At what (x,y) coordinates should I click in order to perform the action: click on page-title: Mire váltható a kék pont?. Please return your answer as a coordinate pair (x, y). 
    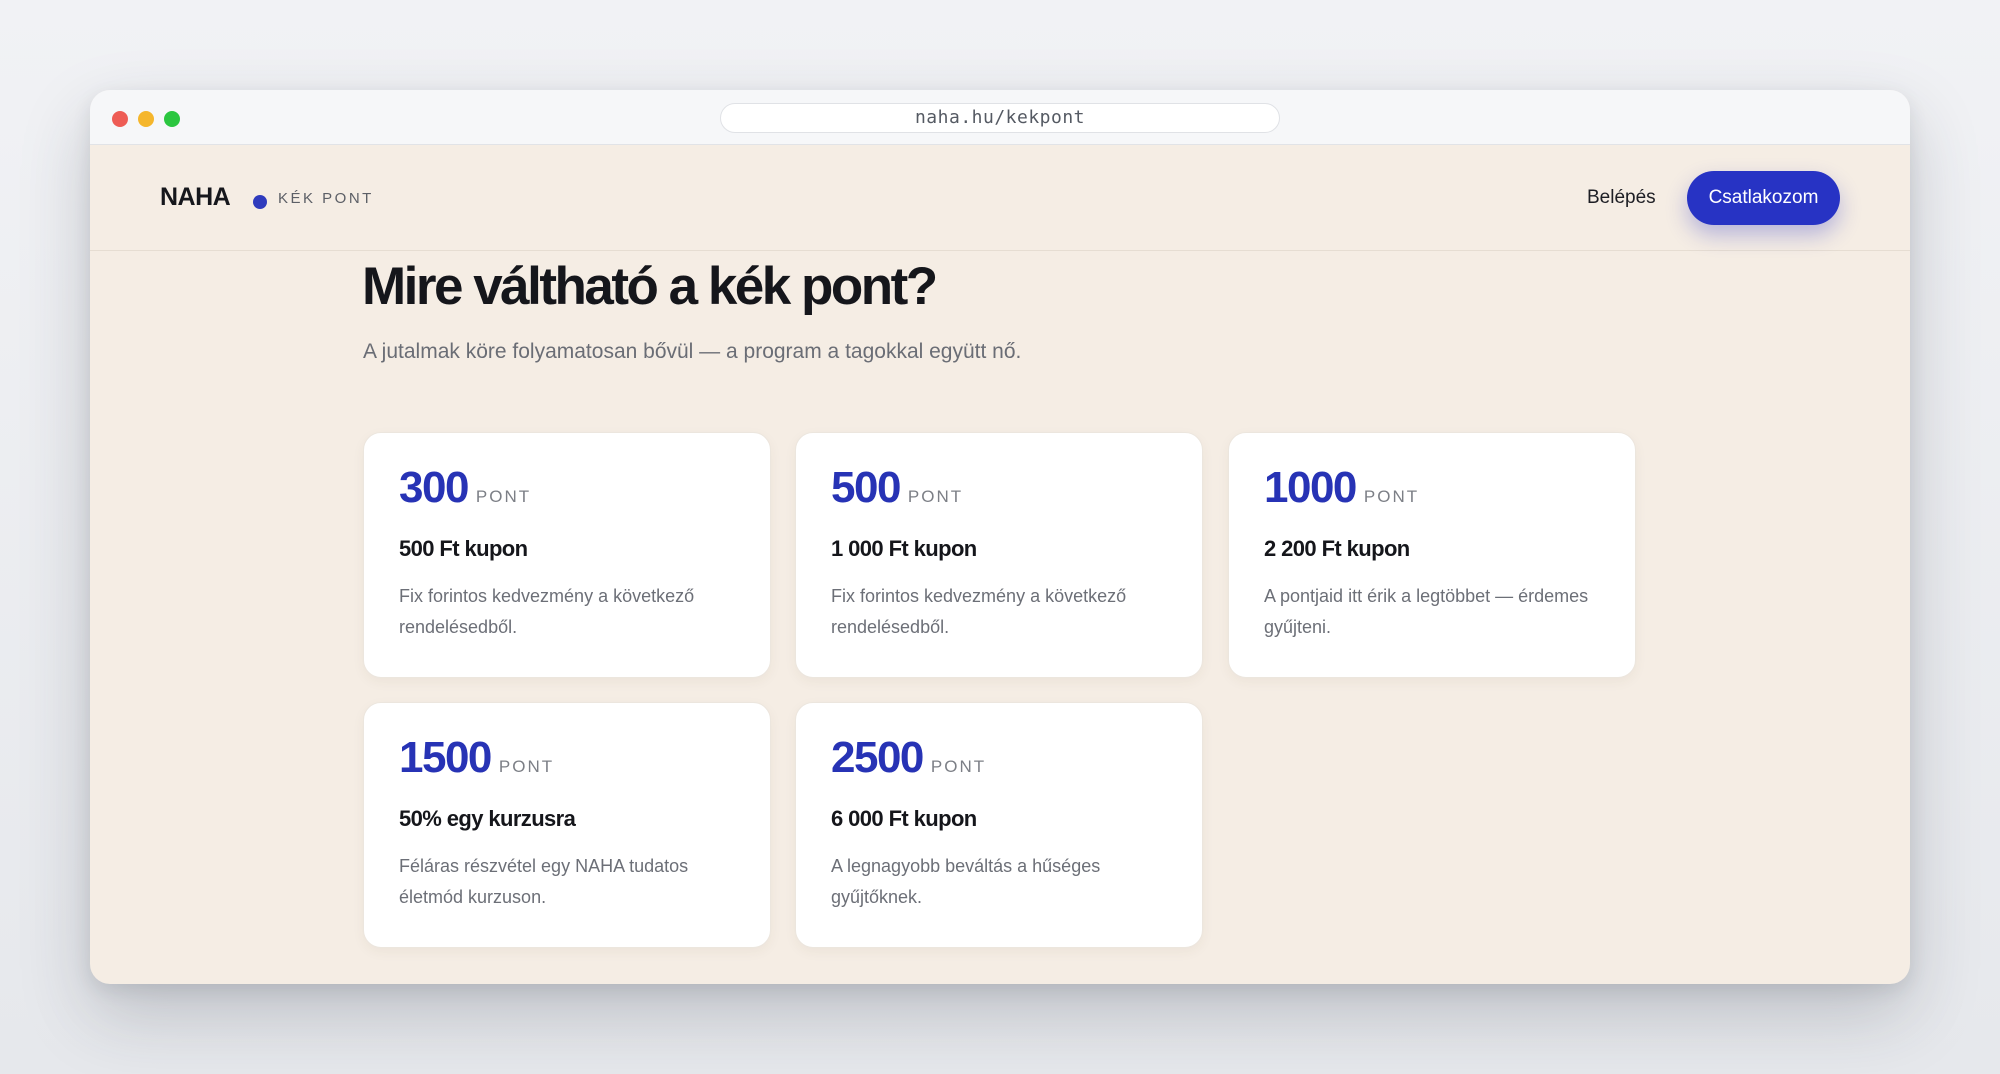
    Looking at the image, I should click on (650, 286).